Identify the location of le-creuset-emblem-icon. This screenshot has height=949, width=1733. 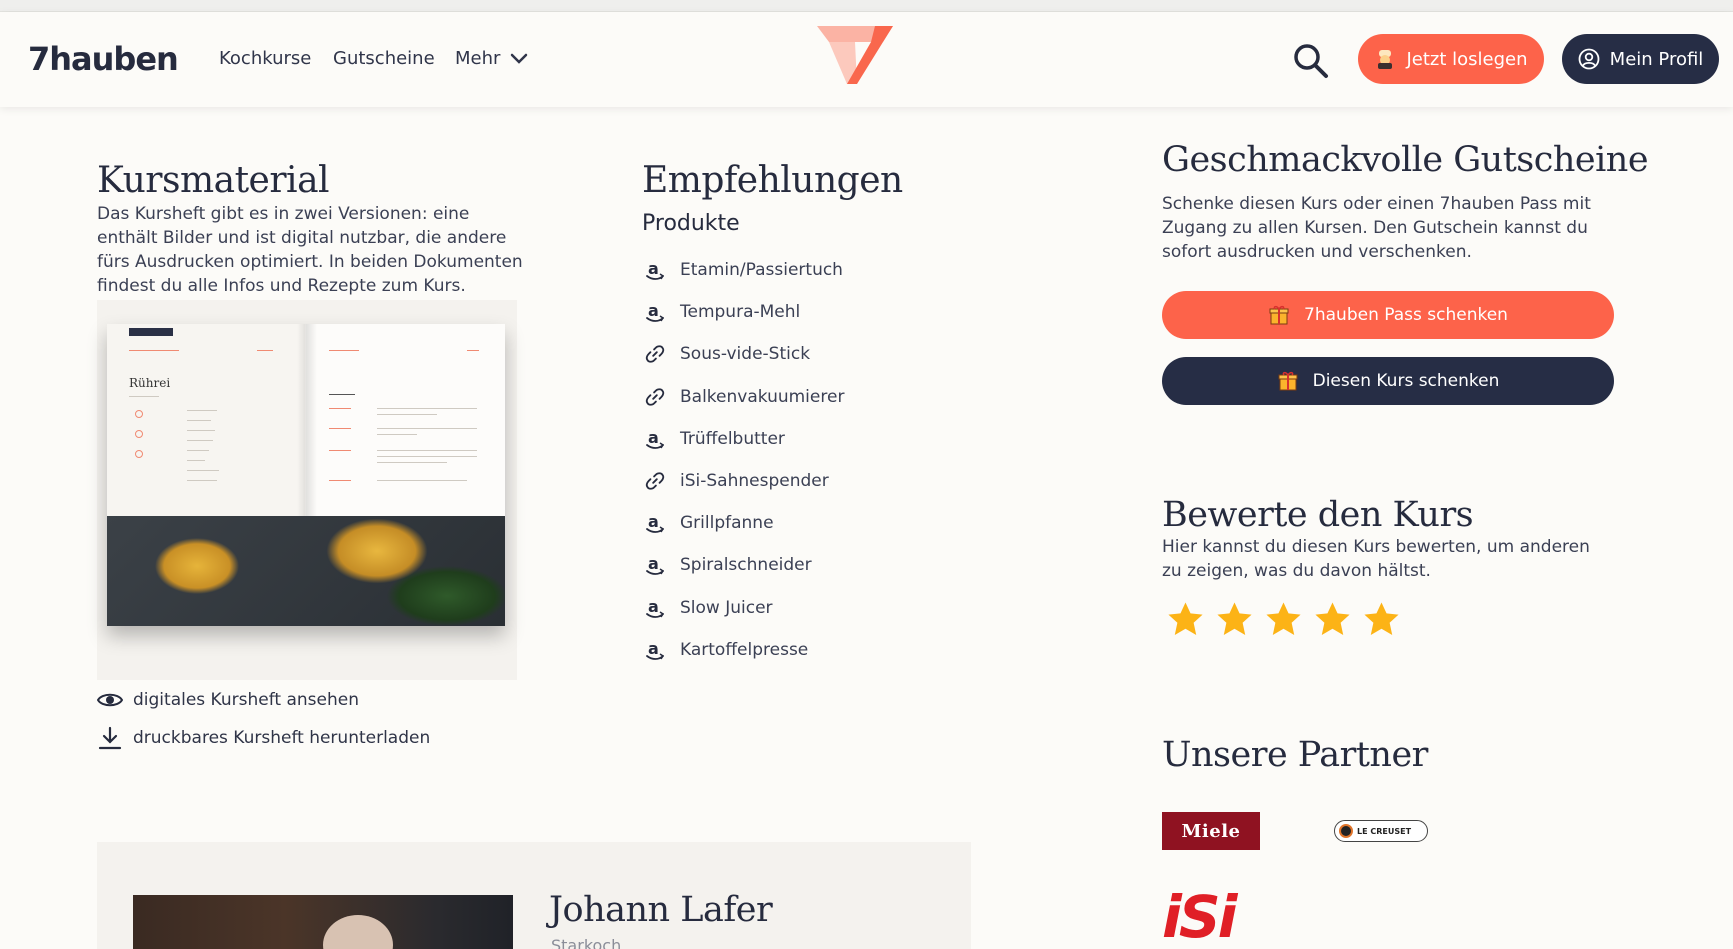
(1346, 831).